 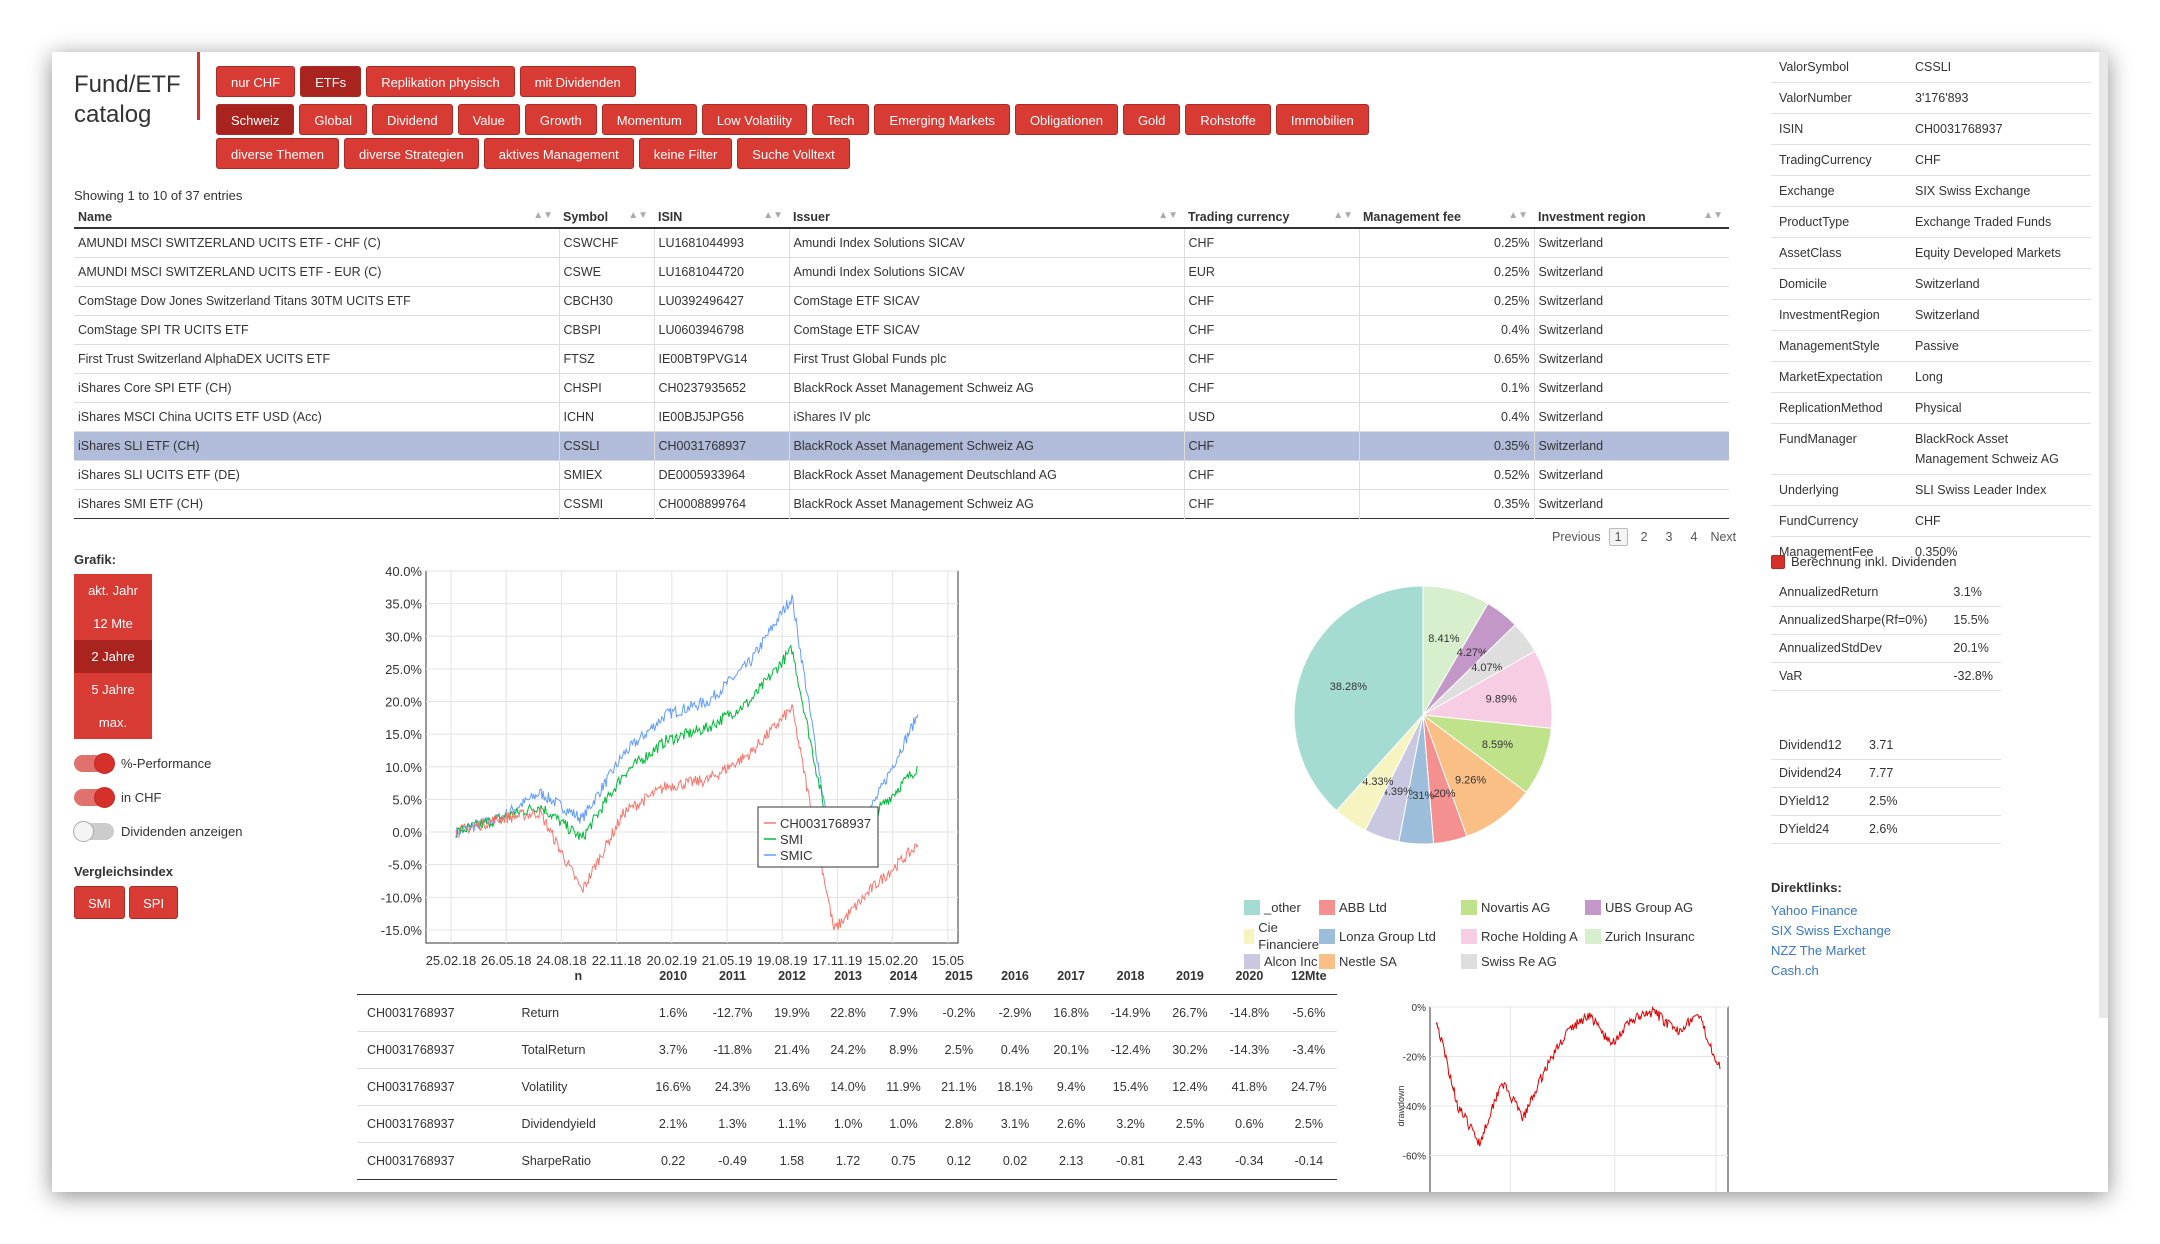 What do you see at coordinates (543, 215) in the screenshot?
I see `sort-icon: ▲▼` at bounding box center [543, 215].